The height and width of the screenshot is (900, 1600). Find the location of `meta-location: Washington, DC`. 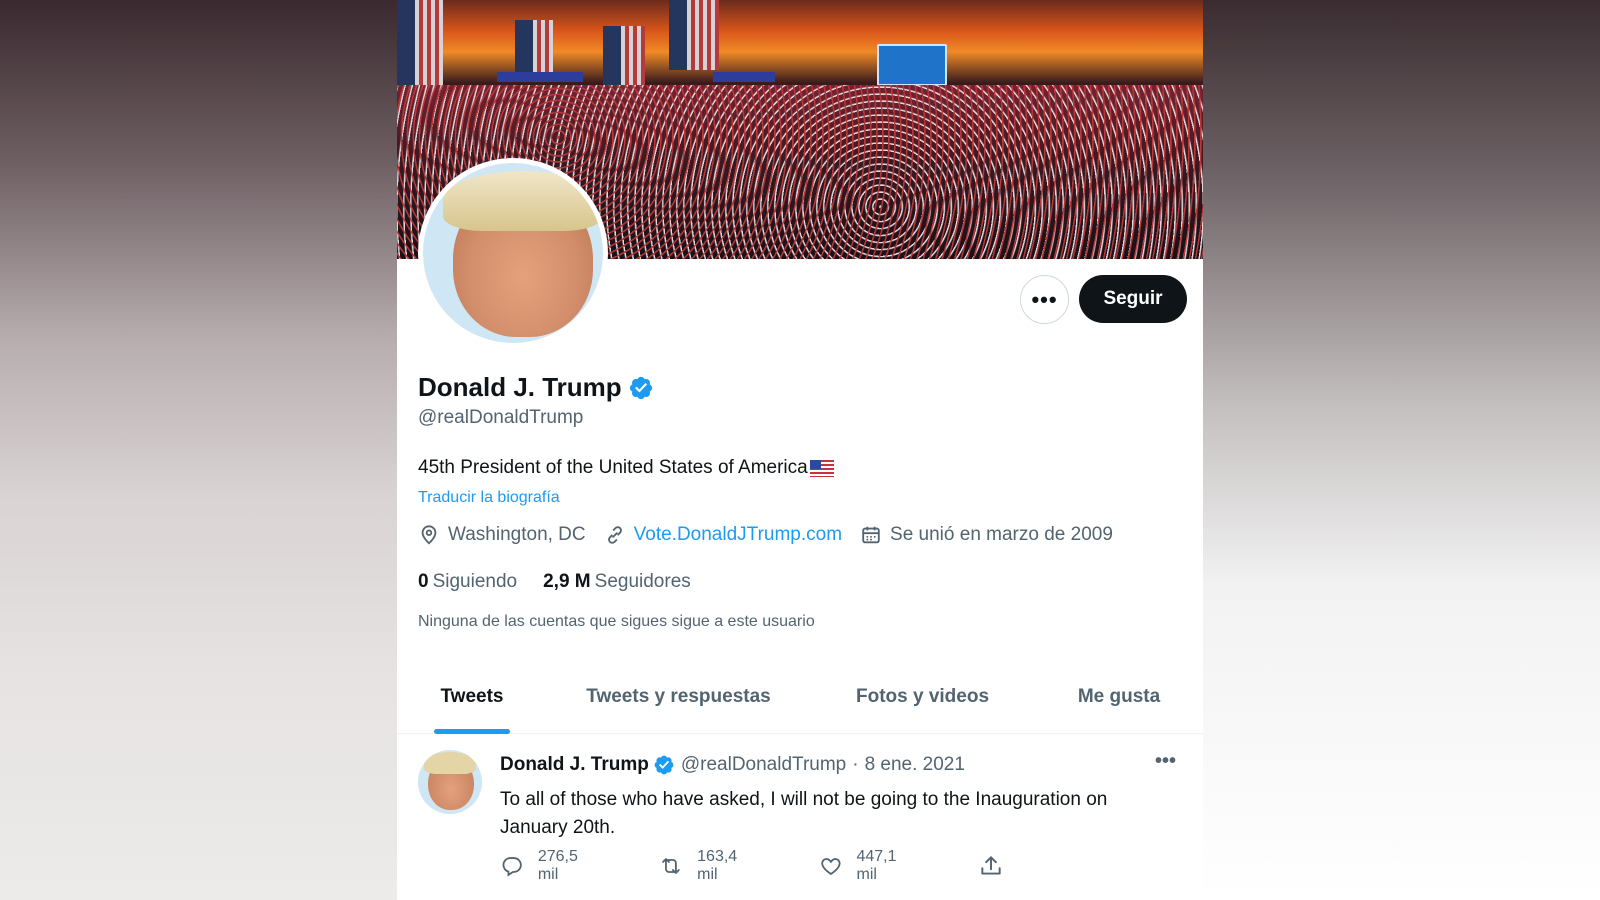

meta-location: Washington, DC is located at coordinates (502, 535).